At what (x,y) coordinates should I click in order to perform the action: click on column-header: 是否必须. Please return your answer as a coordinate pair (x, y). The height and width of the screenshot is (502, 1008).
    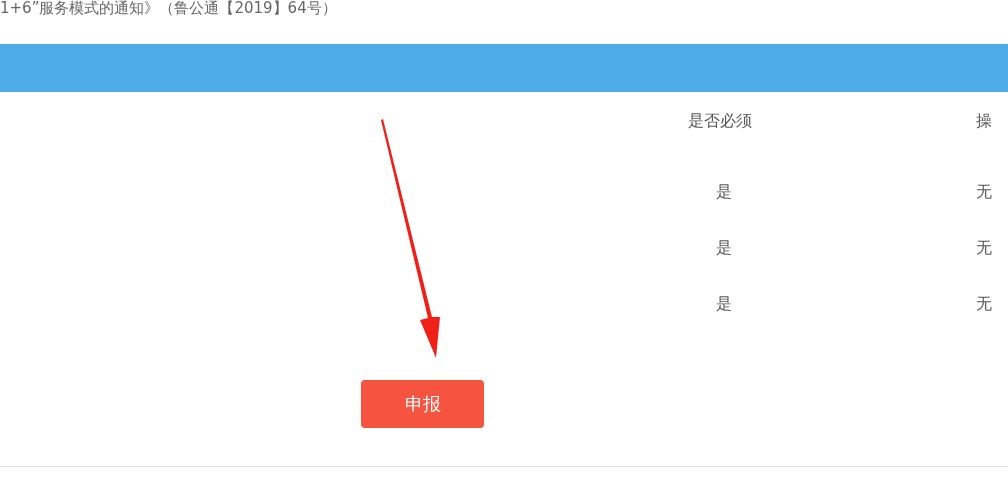
    Looking at the image, I should click on (720, 121).